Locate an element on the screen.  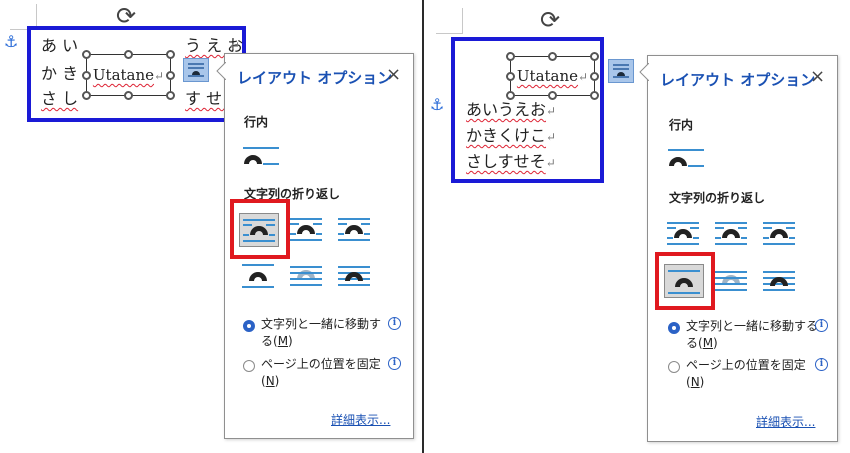
doc-row-1-lead: あ い is located at coordinates (60, 45).